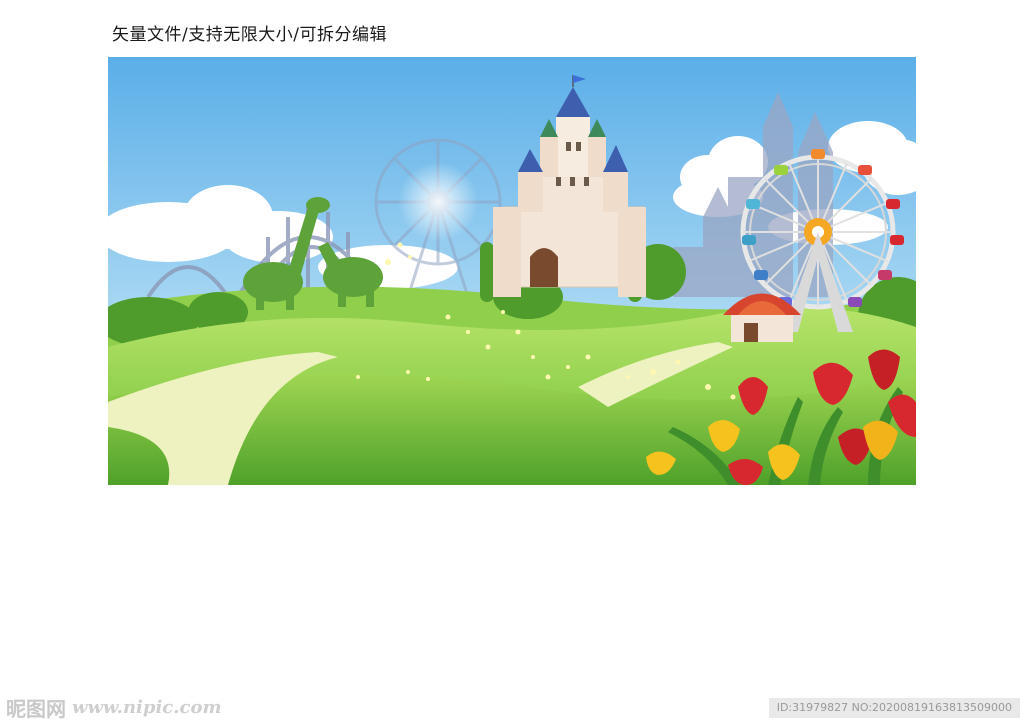 The image size is (1024, 726). What do you see at coordinates (36, 708) in the screenshot?
I see `watermark-brand-name: 昵图网` at bounding box center [36, 708].